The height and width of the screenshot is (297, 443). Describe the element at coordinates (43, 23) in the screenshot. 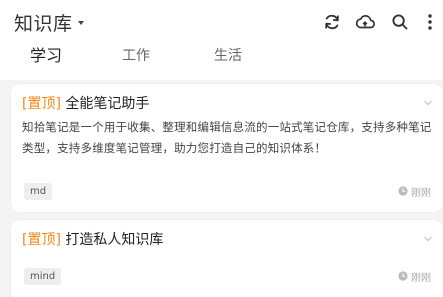

I see `page-title: 知识库` at that location.